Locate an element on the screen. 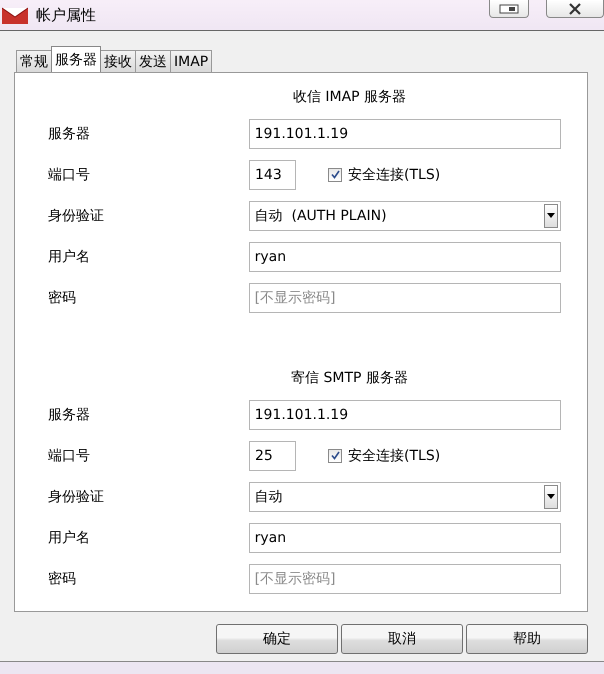 This screenshot has width=604, height=674. tab: 接收 is located at coordinates (118, 61).